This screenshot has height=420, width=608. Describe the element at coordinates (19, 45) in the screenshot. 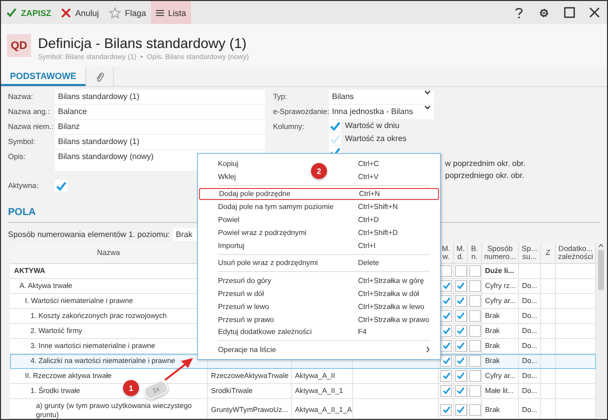

I see `app-badge: QD` at that location.